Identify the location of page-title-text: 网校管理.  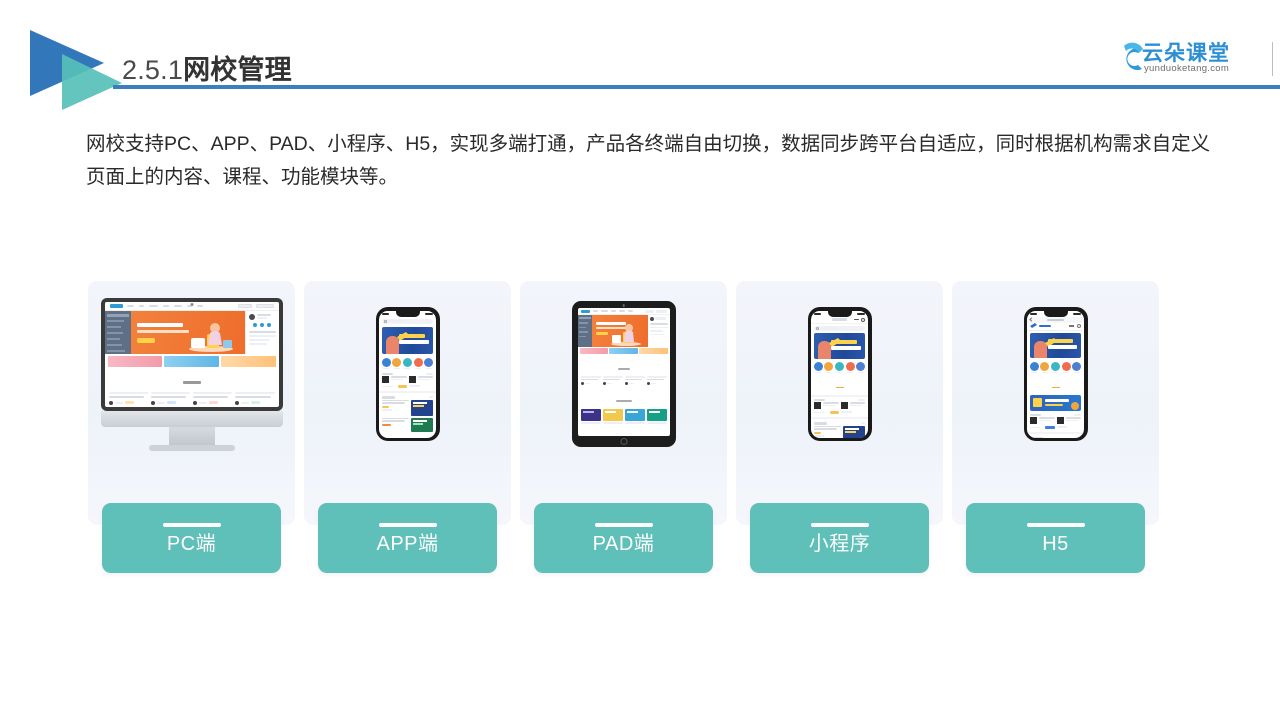
(237, 70).